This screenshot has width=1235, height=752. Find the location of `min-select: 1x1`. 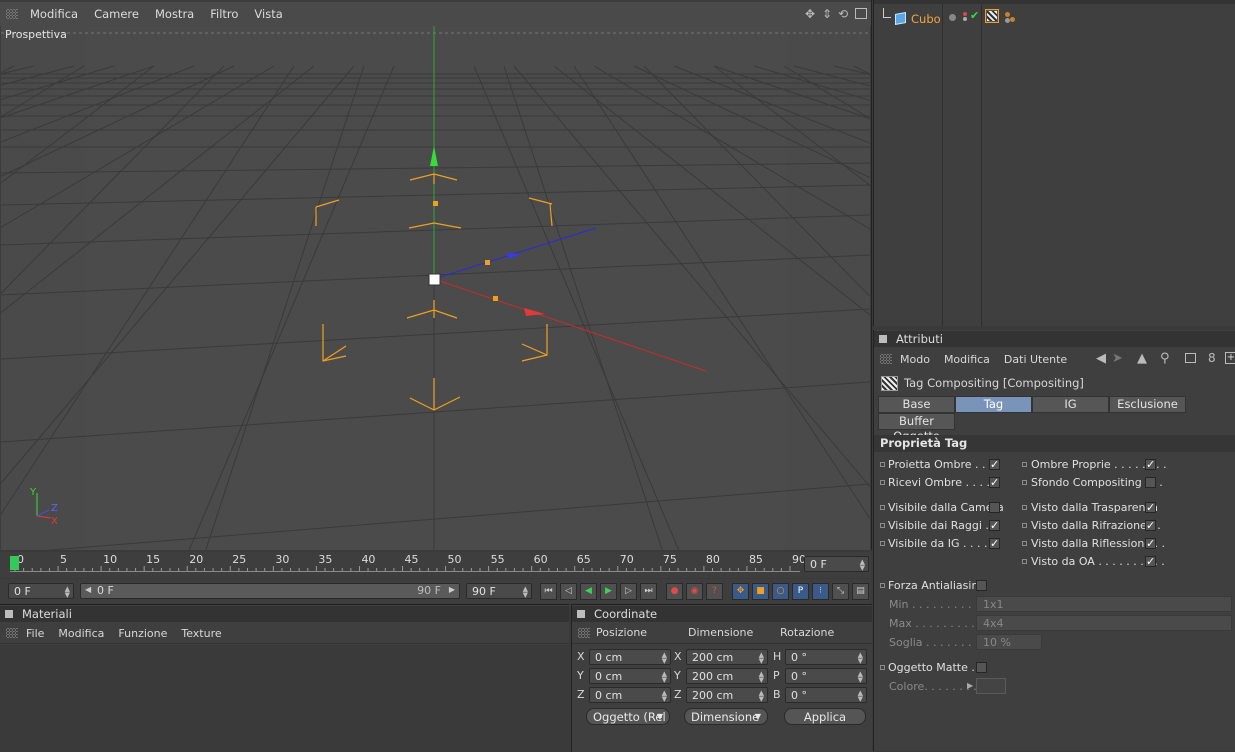

min-select: 1x1 is located at coordinates (1104, 604).